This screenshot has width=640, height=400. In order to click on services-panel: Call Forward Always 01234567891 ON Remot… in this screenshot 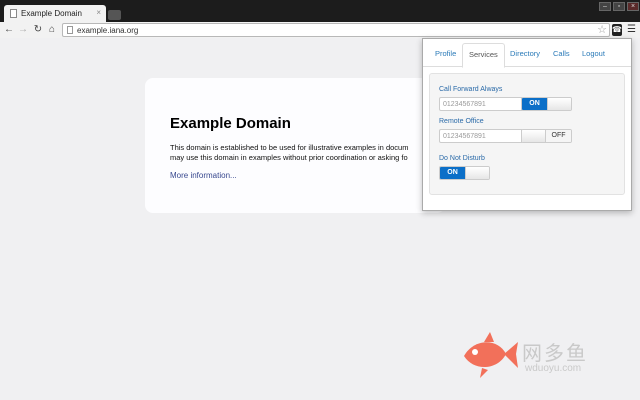, I will do `click(527, 134)`.